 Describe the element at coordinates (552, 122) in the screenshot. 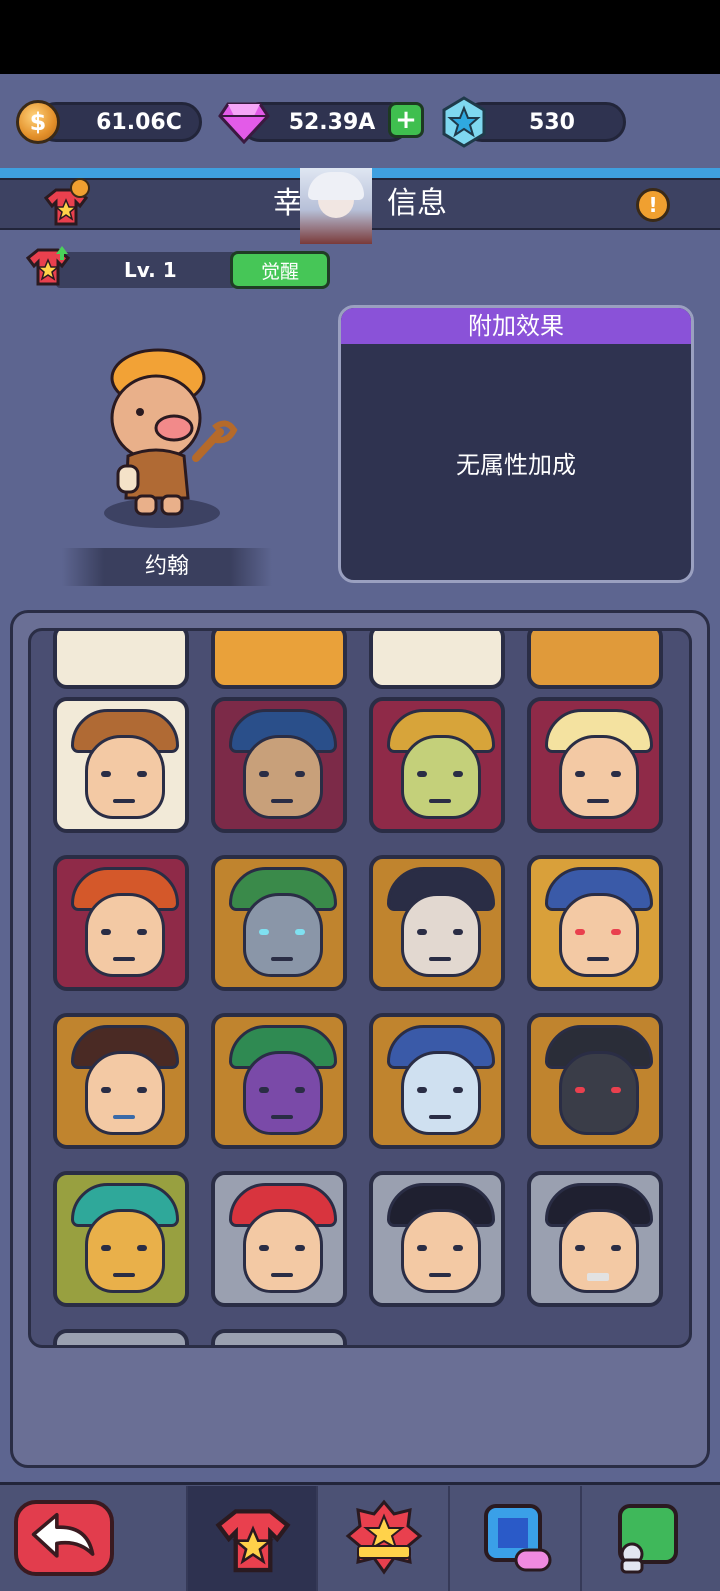

I see `energy-amount: 530` at that location.